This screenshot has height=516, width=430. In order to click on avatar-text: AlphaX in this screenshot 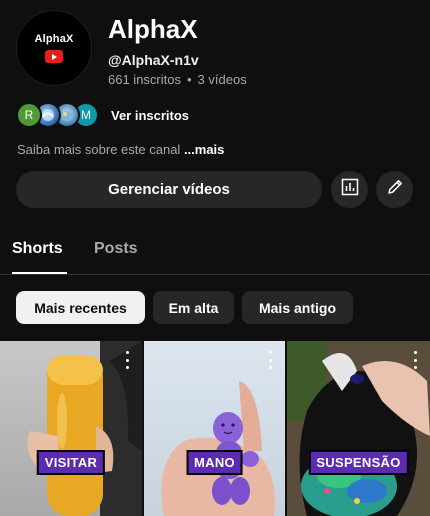, I will do `click(54, 39)`.